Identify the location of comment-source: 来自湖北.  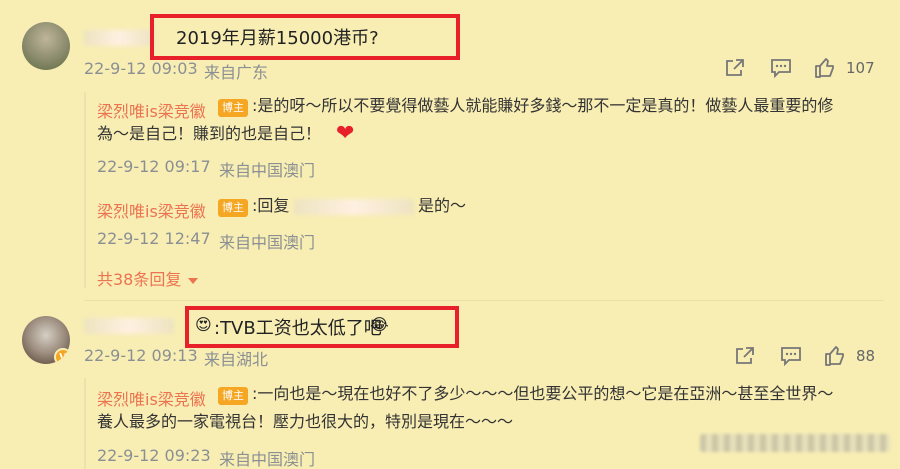
(236, 359).